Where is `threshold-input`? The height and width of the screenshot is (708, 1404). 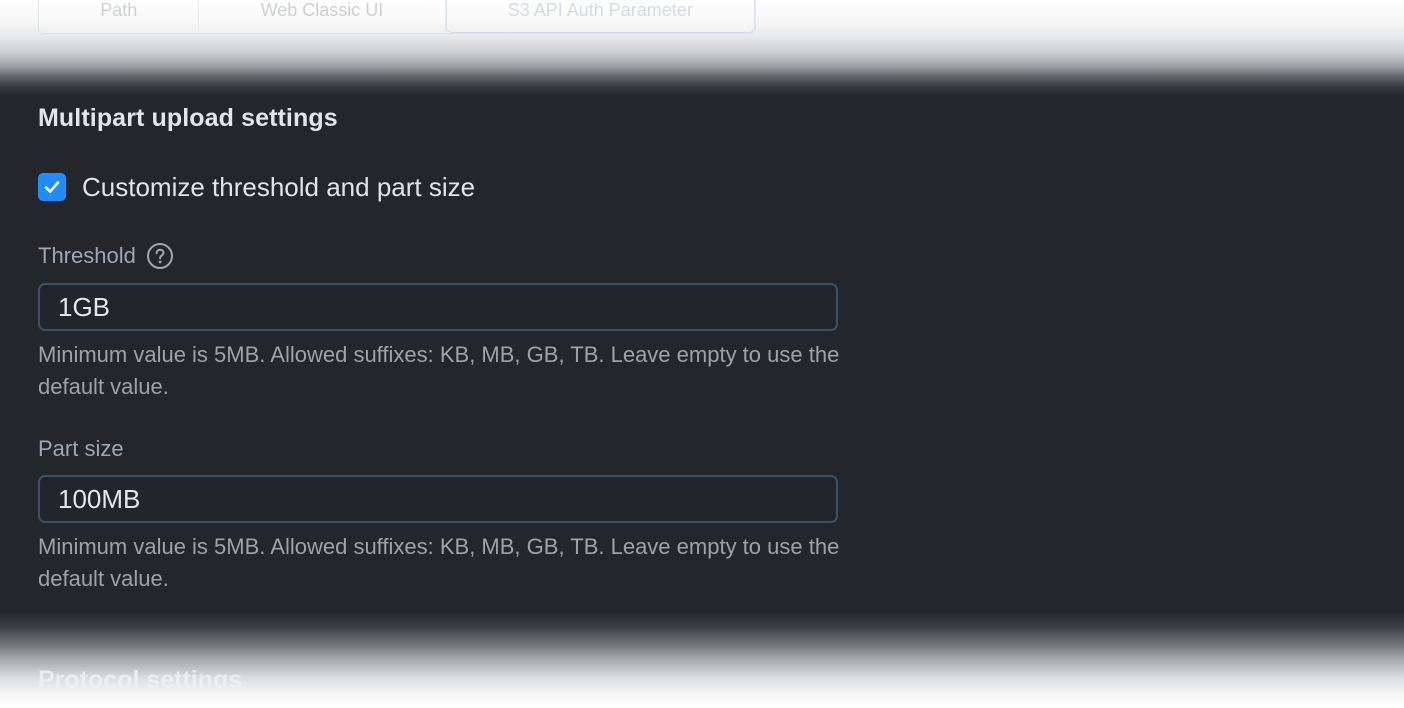
threshold-input is located at coordinates (438, 307).